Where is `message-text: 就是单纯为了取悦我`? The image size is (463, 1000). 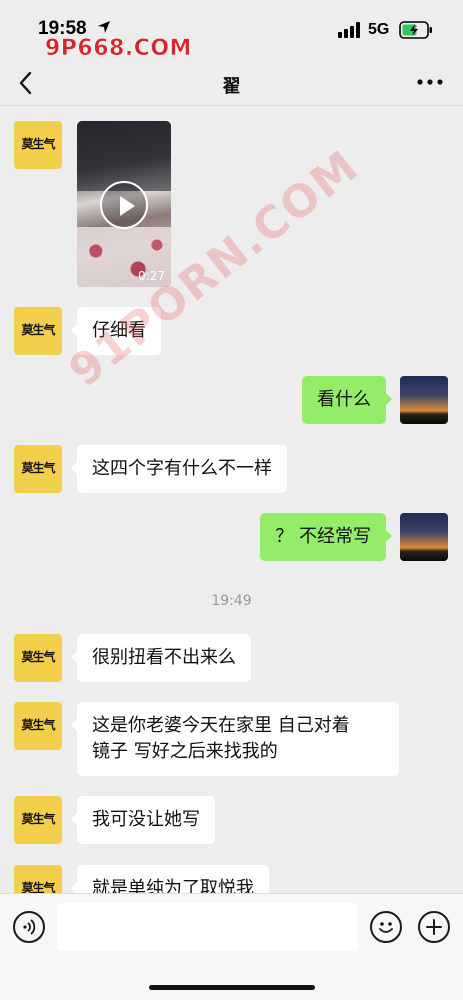 message-text: 就是单纯为了取悦我 is located at coordinates (173, 885).